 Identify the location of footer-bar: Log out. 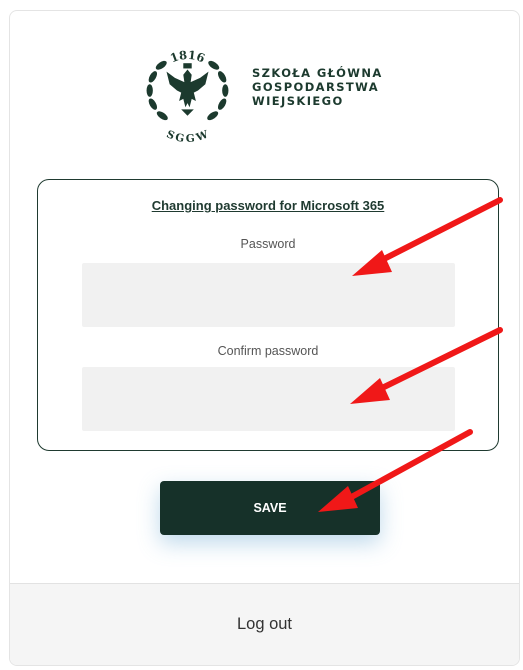
(264, 624).